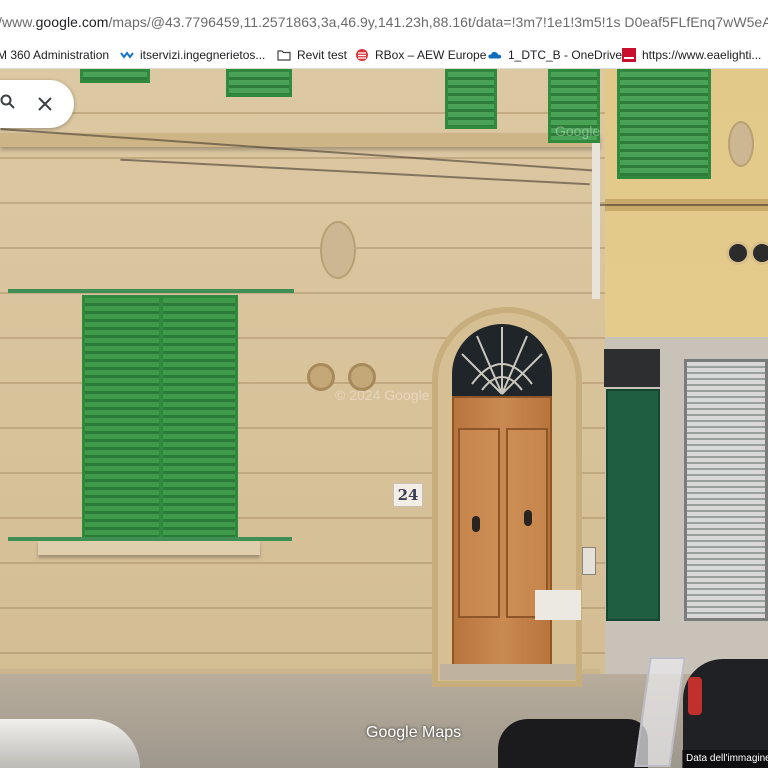  What do you see at coordinates (629, 55) in the screenshot?
I see `eae-logo-icon` at bounding box center [629, 55].